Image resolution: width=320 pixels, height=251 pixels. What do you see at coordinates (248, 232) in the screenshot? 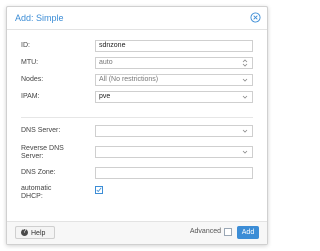
I see `add-button: Add` at bounding box center [248, 232].